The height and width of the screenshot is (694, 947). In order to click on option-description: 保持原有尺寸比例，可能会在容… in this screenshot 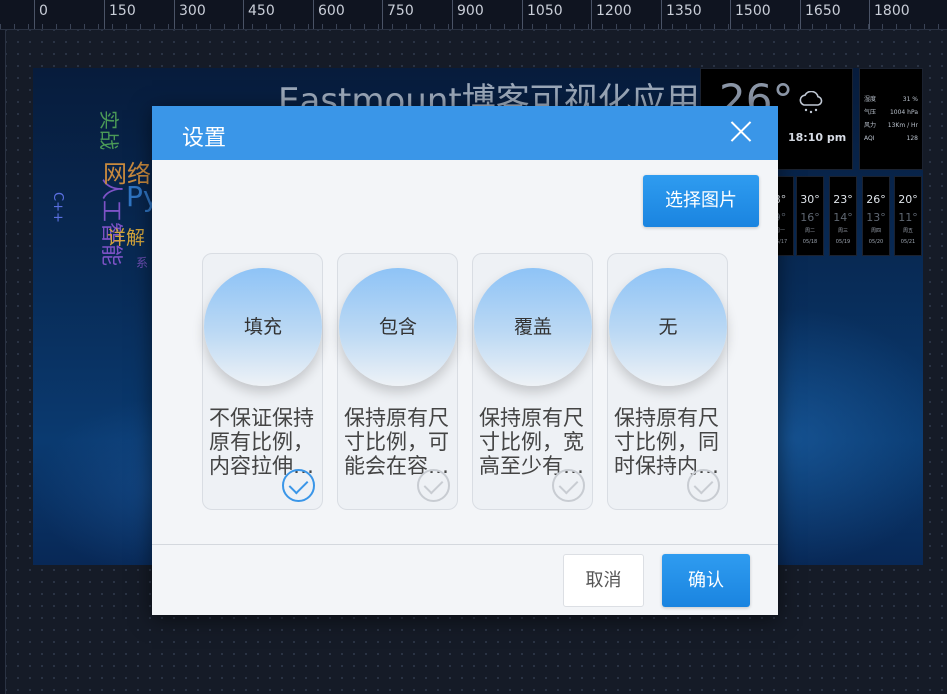, I will do `click(396, 442)`.